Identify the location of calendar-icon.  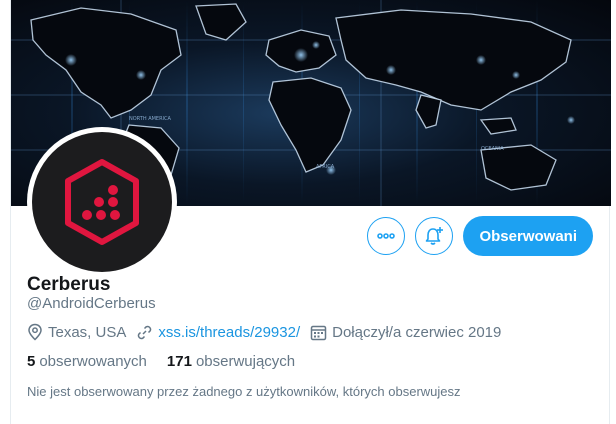
(318, 332).